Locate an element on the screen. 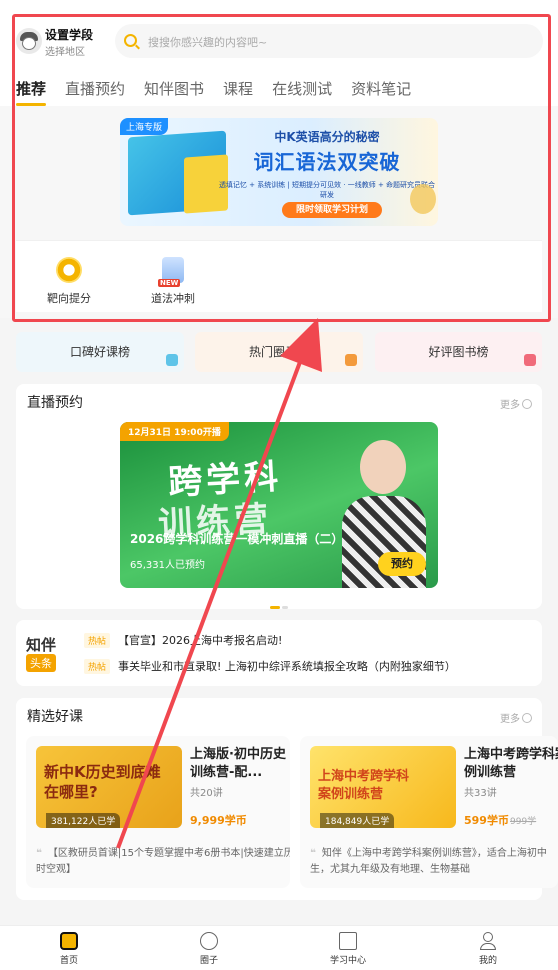 This screenshot has height=970, width=558. nav-study-center: 学习中心 is located at coordinates (348, 948).